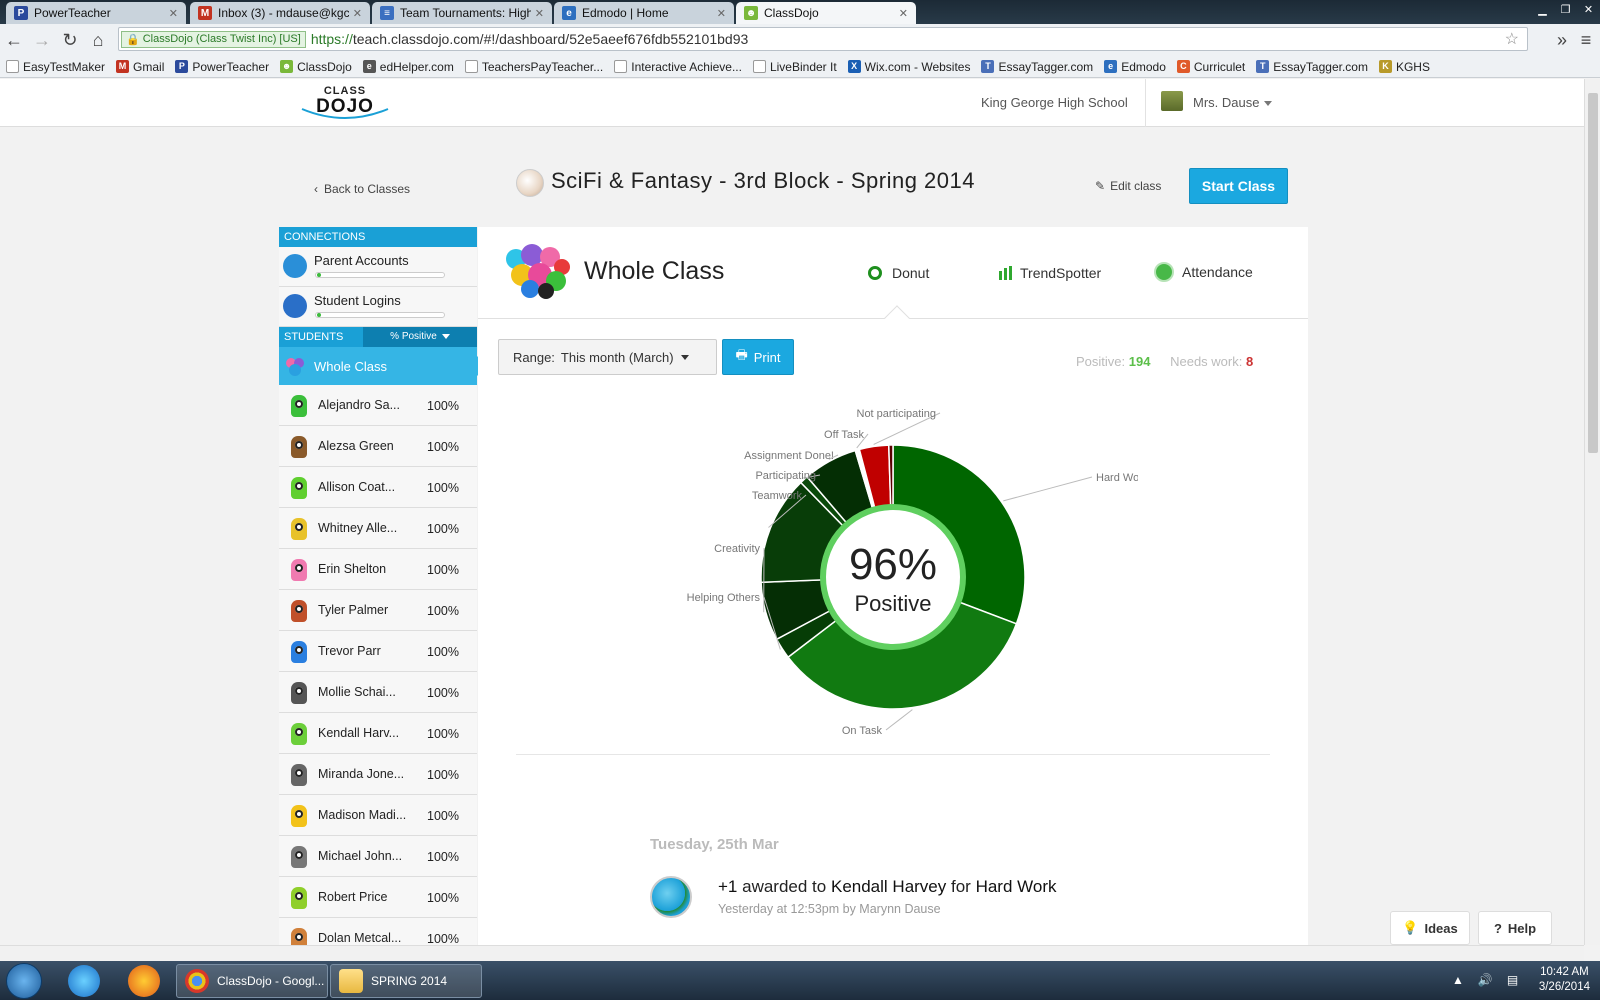  What do you see at coordinates (1172, 101) in the screenshot?
I see `user-avatar` at bounding box center [1172, 101].